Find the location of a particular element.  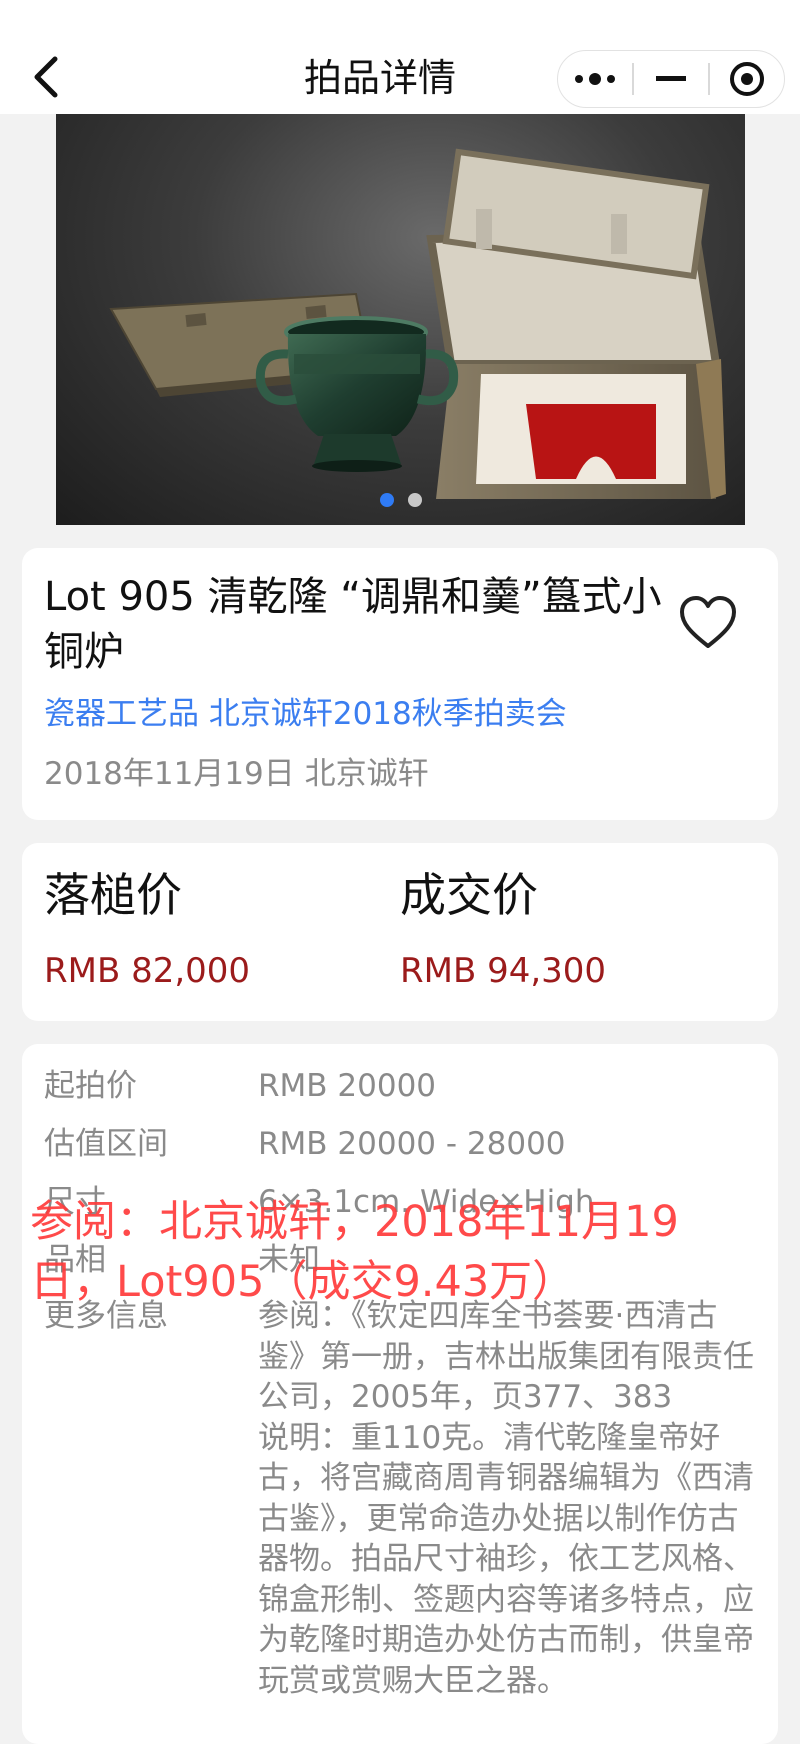

estimate-label: 估值区间 is located at coordinates (106, 1144).